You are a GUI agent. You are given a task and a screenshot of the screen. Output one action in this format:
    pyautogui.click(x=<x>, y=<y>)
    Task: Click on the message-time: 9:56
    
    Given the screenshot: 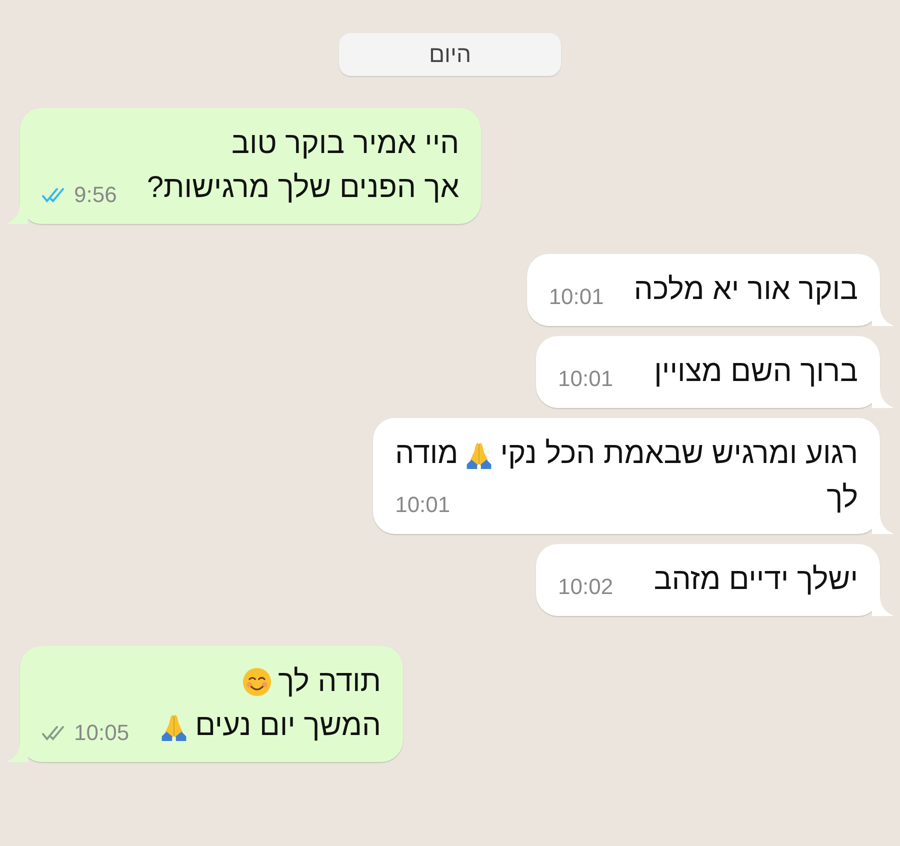 What is the action you would take?
    pyautogui.click(x=95, y=195)
    